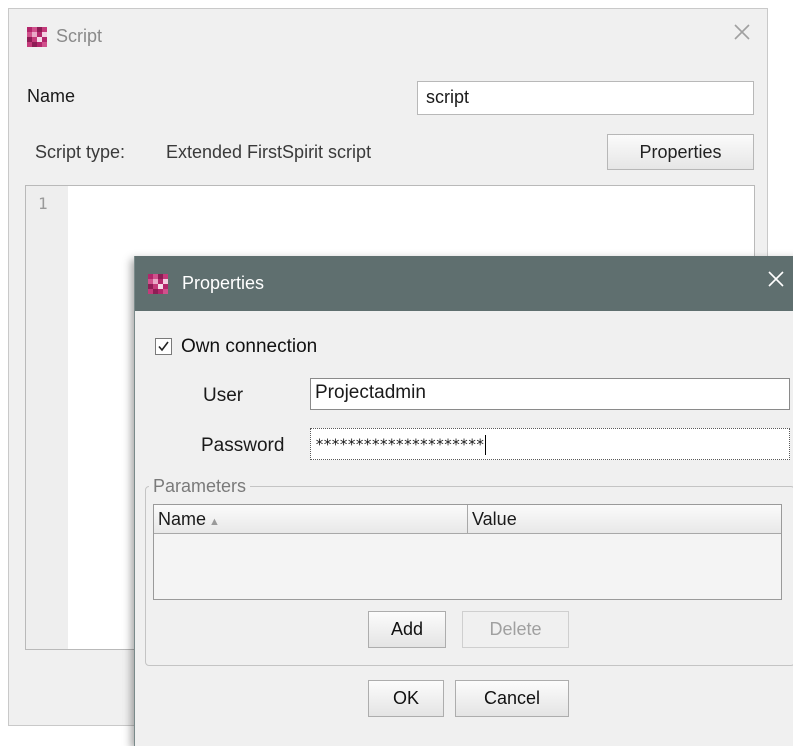  What do you see at coordinates (311, 519) in the screenshot?
I see `column-header-name: Name ▲` at bounding box center [311, 519].